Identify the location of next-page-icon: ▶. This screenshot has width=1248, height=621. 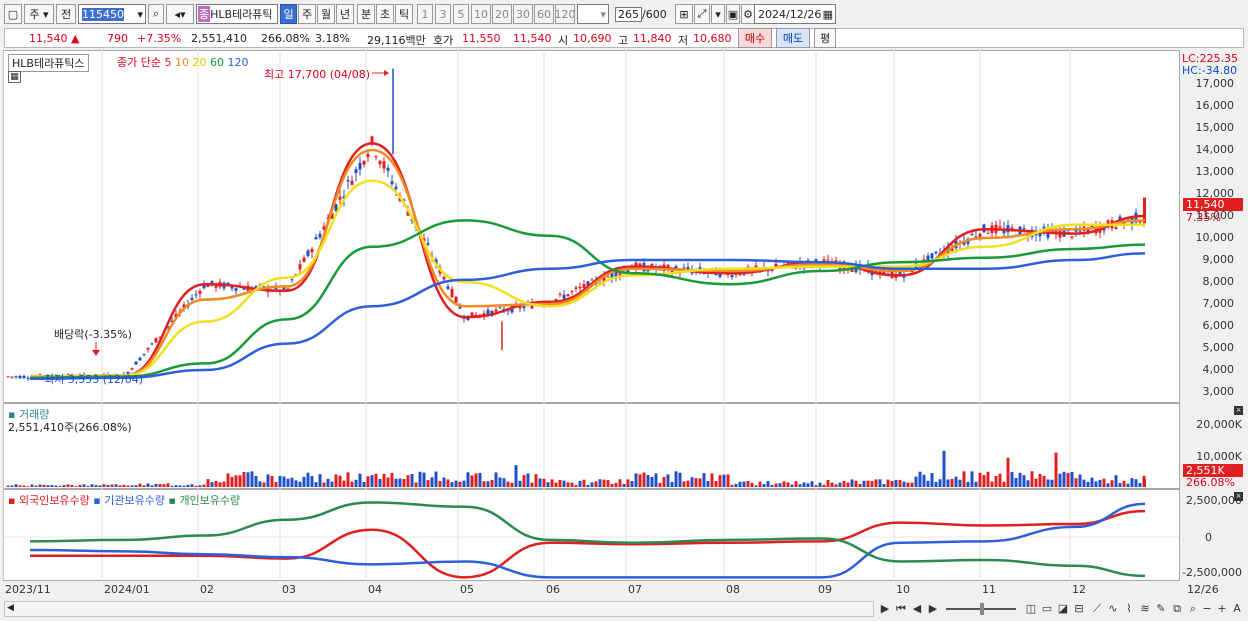
(933, 609).